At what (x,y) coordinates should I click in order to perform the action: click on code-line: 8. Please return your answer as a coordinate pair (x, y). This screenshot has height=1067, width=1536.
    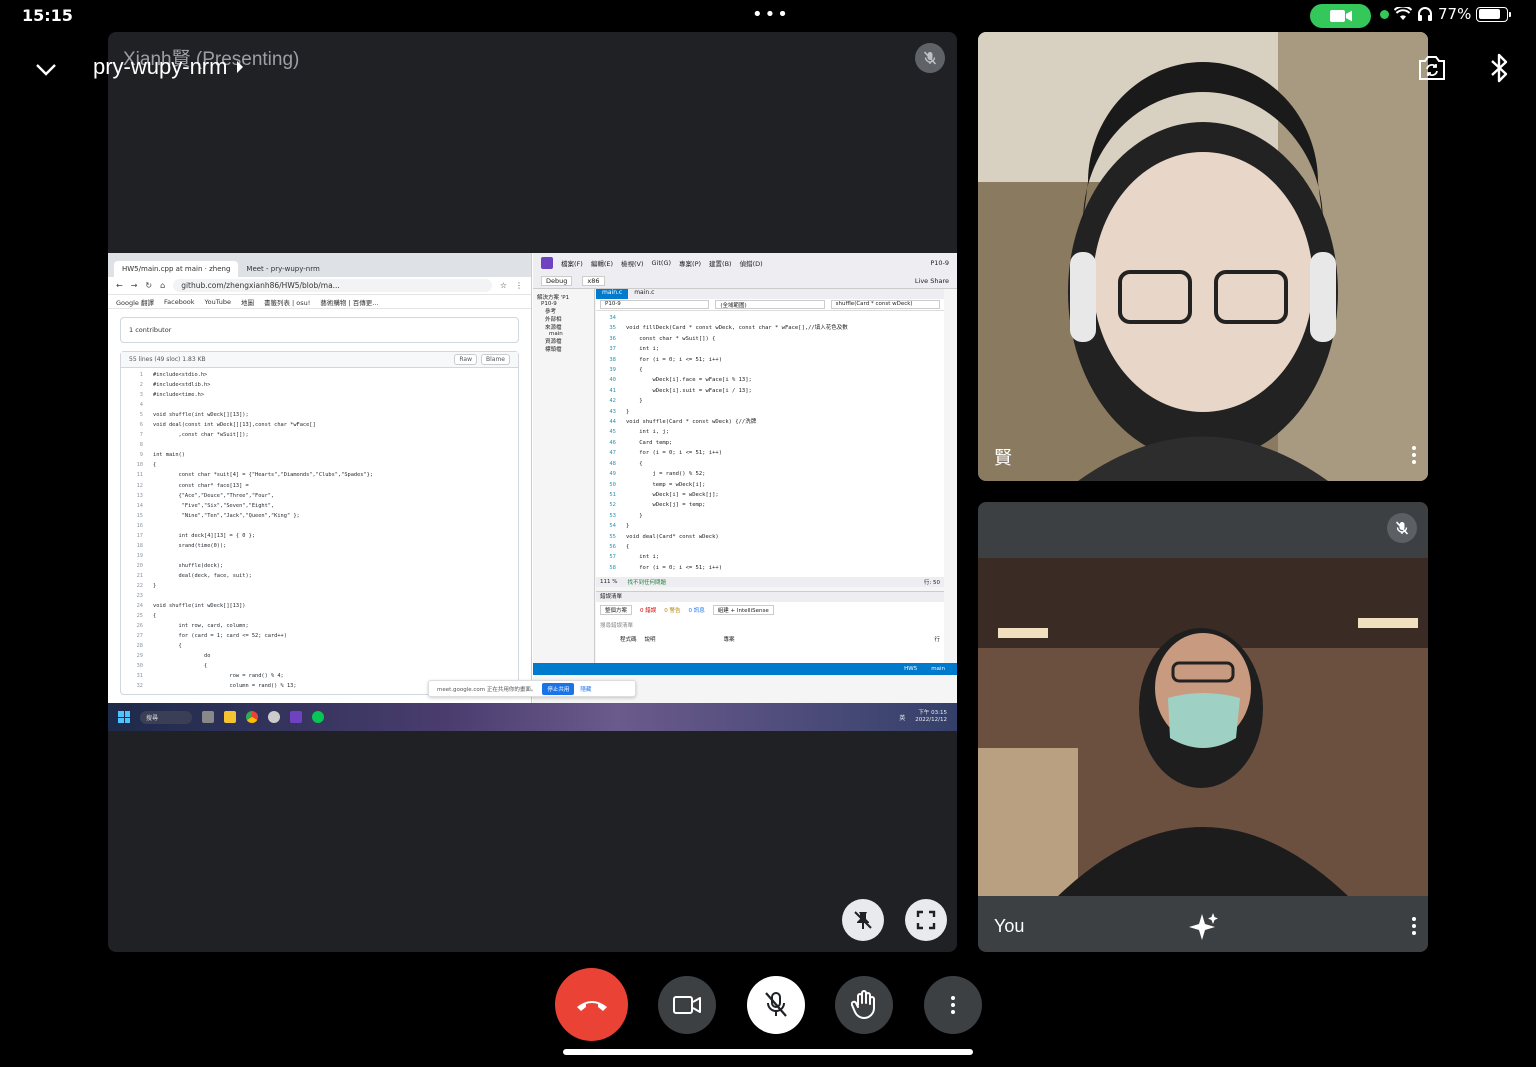
    Looking at the image, I should click on (319, 445).